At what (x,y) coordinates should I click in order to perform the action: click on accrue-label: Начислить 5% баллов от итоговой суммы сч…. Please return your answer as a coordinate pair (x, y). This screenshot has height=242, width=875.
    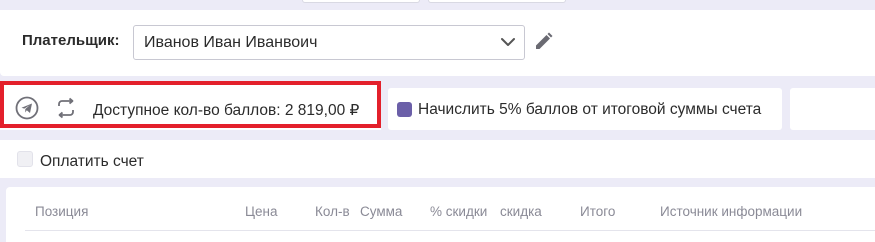
    Looking at the image, I should click on (590, 109).